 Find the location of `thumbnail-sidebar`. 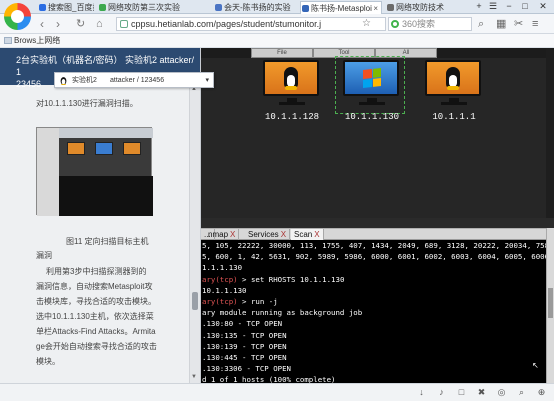

thumbnail-sidebar is located at coordinates (48, 172).